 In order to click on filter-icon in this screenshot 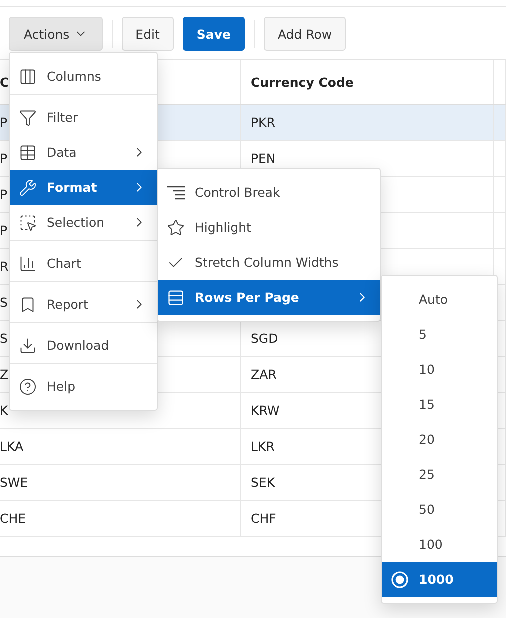, I will do `click(28, 117)`.